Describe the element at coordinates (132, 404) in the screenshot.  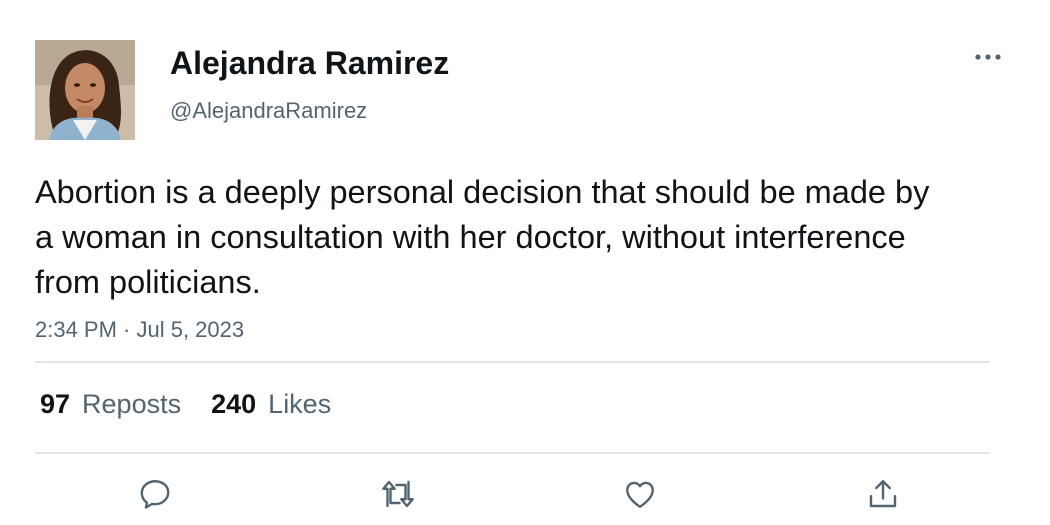
I see `reposts-label: Reposts` at that location.